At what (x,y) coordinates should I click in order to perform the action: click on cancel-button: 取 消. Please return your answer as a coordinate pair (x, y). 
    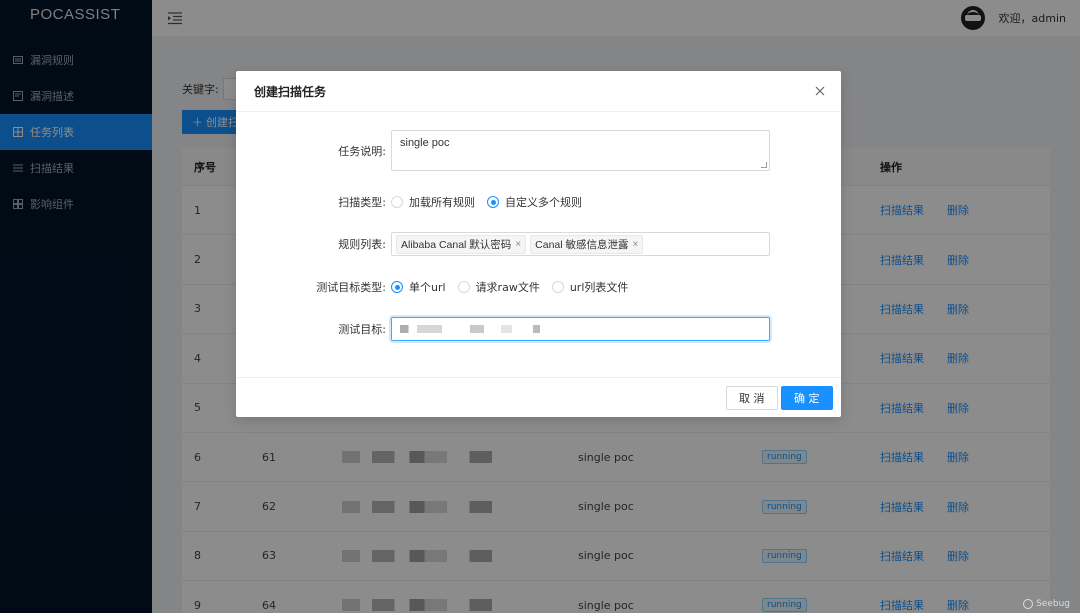
    Looking at the image, I should click on (752, 398).